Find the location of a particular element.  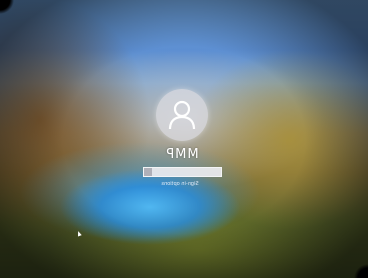

mouse-cursor-icon is located at coordinates (79, 233).